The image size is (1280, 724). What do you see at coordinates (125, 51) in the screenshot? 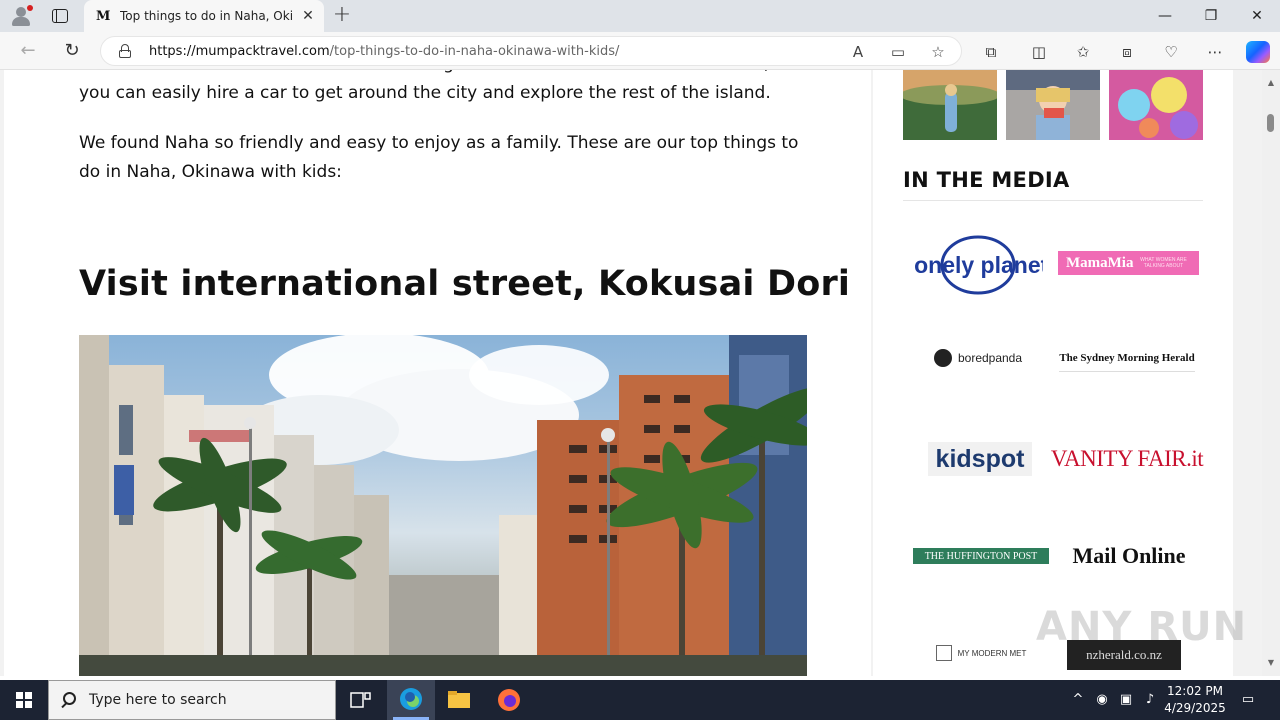
I see `lock-icon` at bounding box center [125, 51].